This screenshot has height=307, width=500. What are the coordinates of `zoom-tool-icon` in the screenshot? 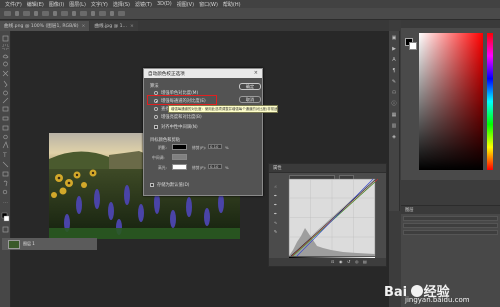 It's located at (5, 192).